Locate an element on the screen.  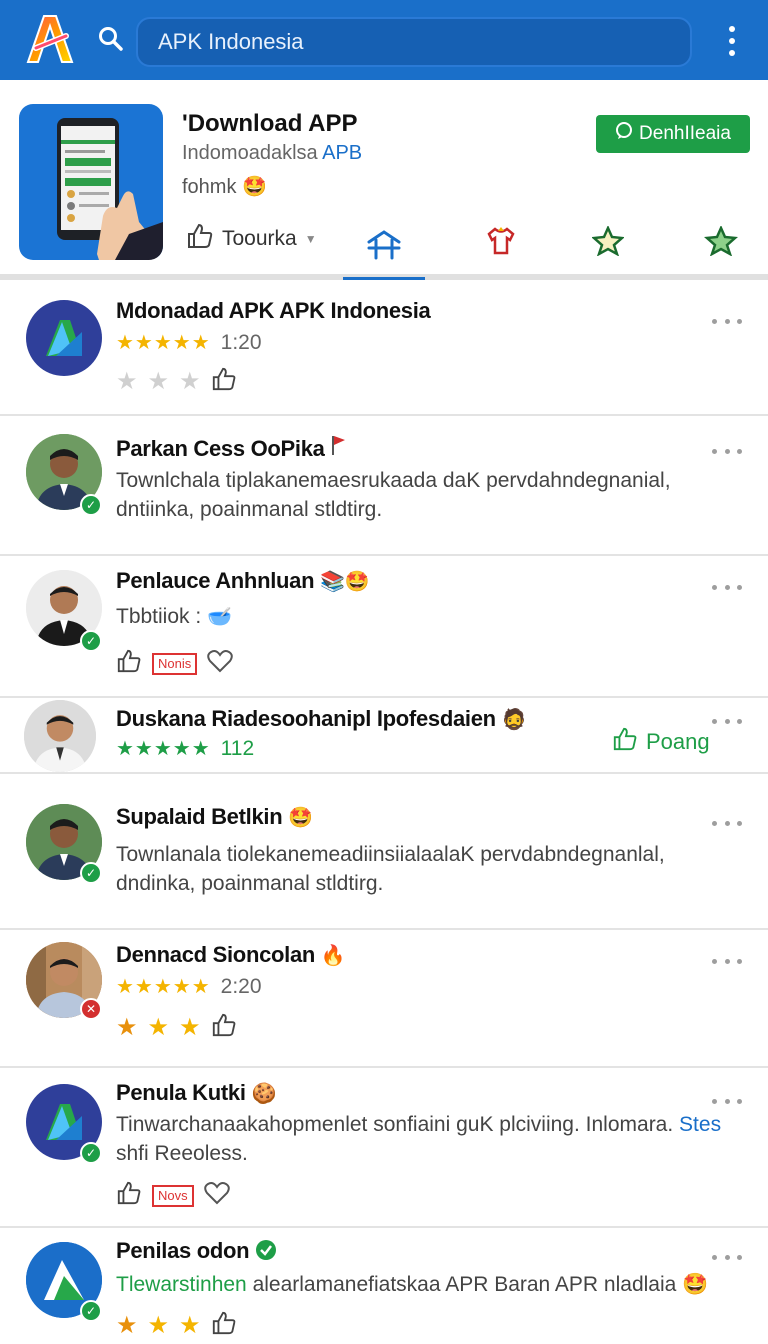
item-title: Penilas odon is located at coordinates (196, 1251).